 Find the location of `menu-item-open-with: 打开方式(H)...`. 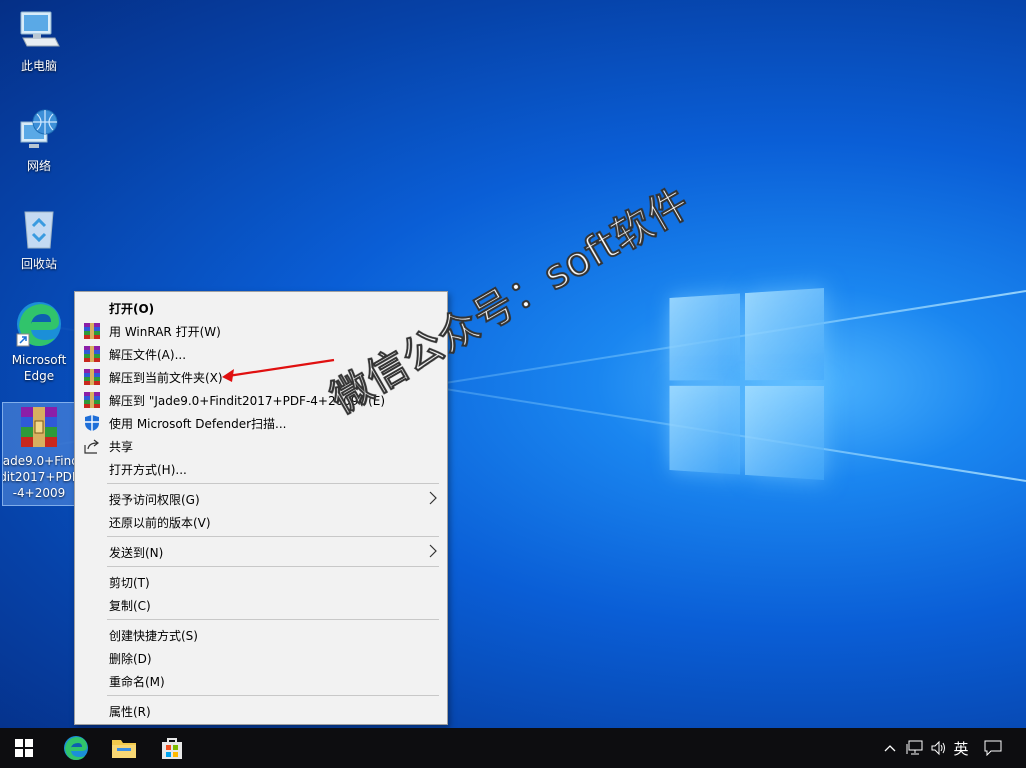

menu-item-open-with: 打开方式(H)... is located at coordinates (261, 468).